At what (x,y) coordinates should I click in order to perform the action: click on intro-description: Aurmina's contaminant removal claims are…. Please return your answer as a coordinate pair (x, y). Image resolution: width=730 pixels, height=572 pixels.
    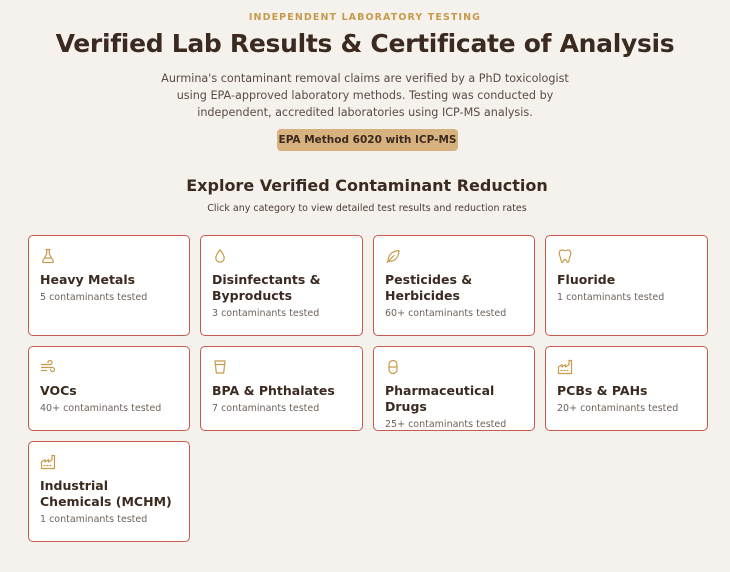
    Looking at the image, I should click on (365, 95).